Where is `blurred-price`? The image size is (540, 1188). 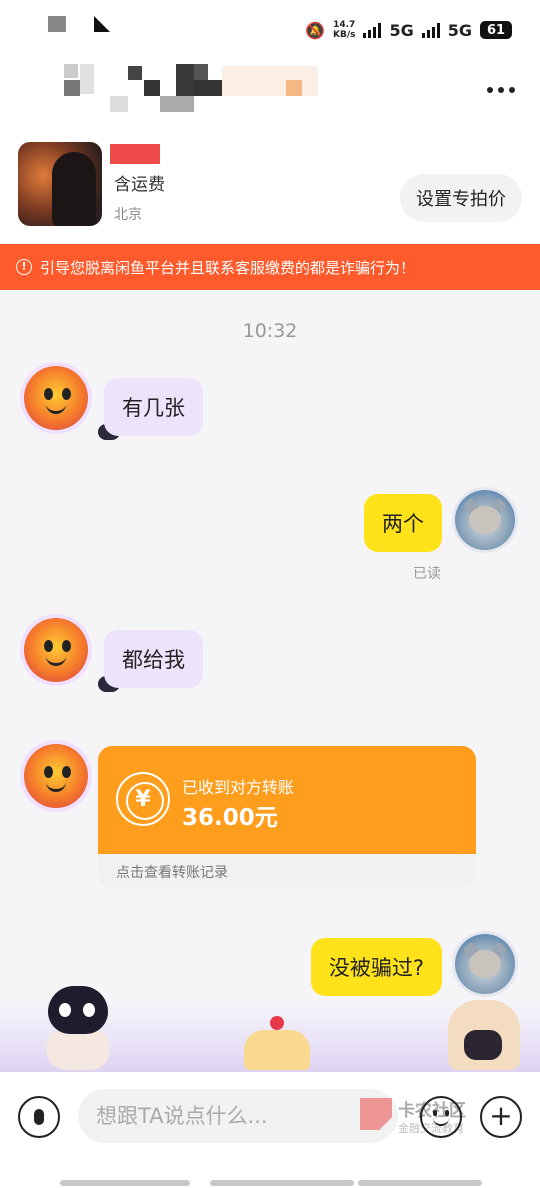
blurred-price is located at coordinates (135, 154).